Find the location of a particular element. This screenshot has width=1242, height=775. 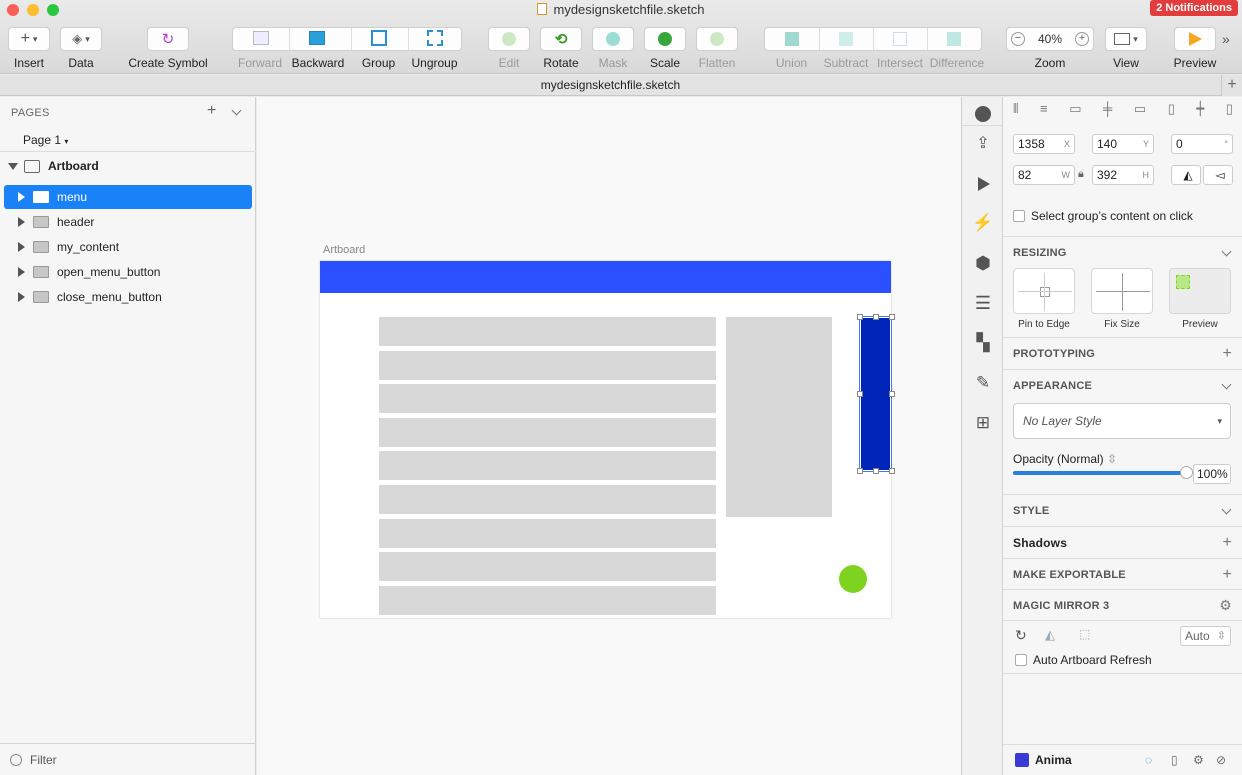

lightning-icon: ⚡ is located at coordinates (983, 224).